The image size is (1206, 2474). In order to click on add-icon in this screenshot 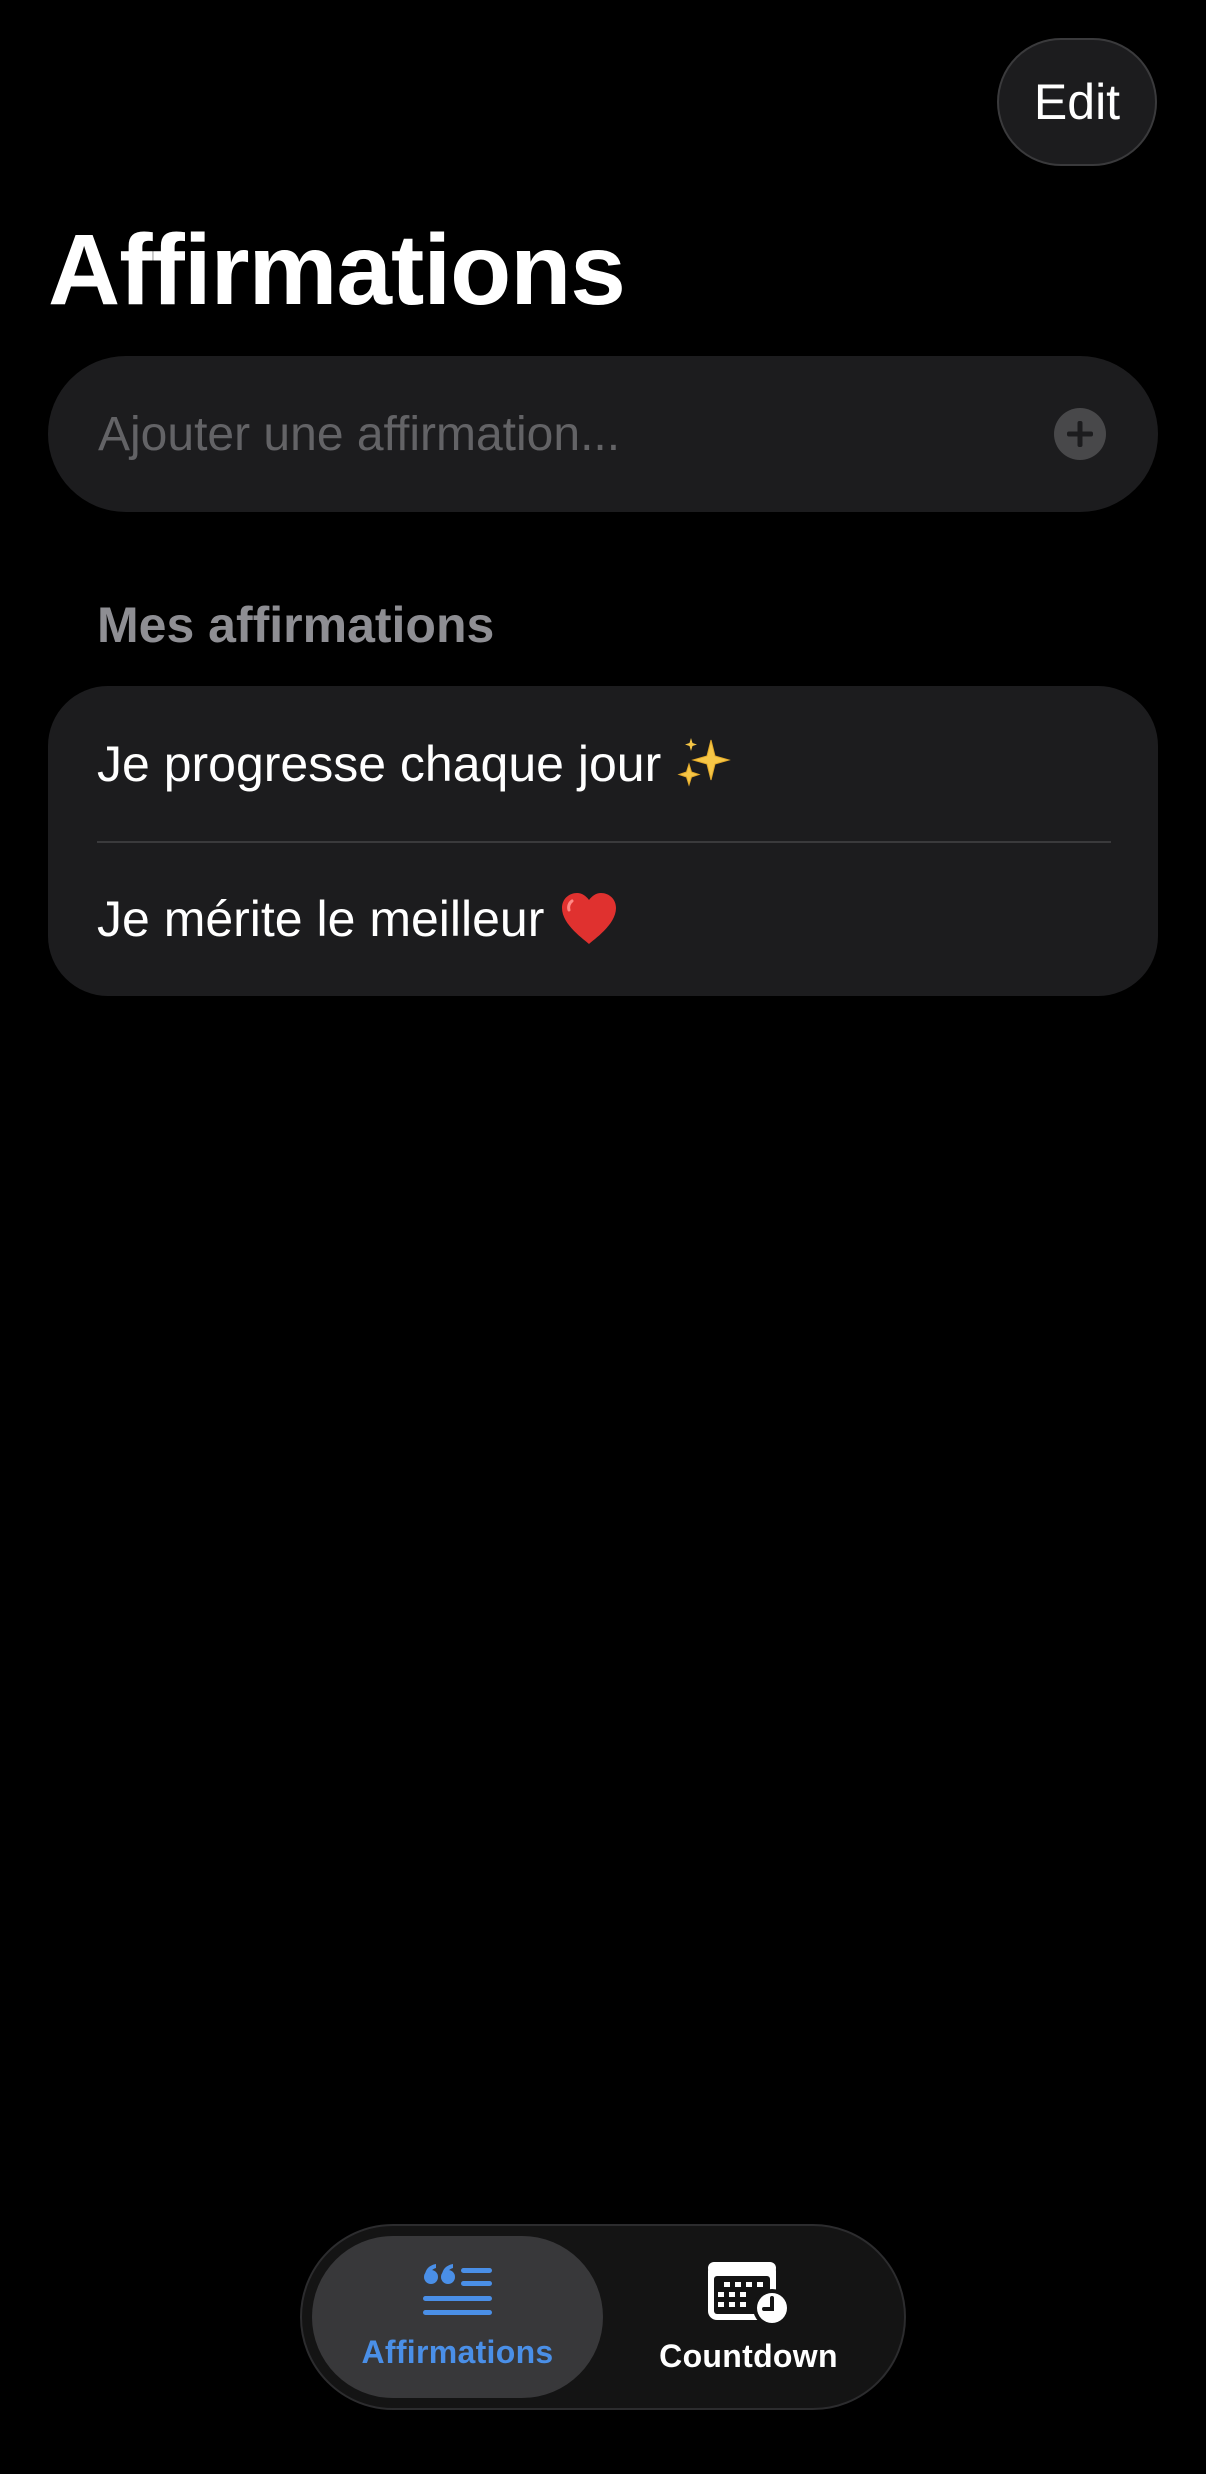, I will do `click(1080, 434)`.